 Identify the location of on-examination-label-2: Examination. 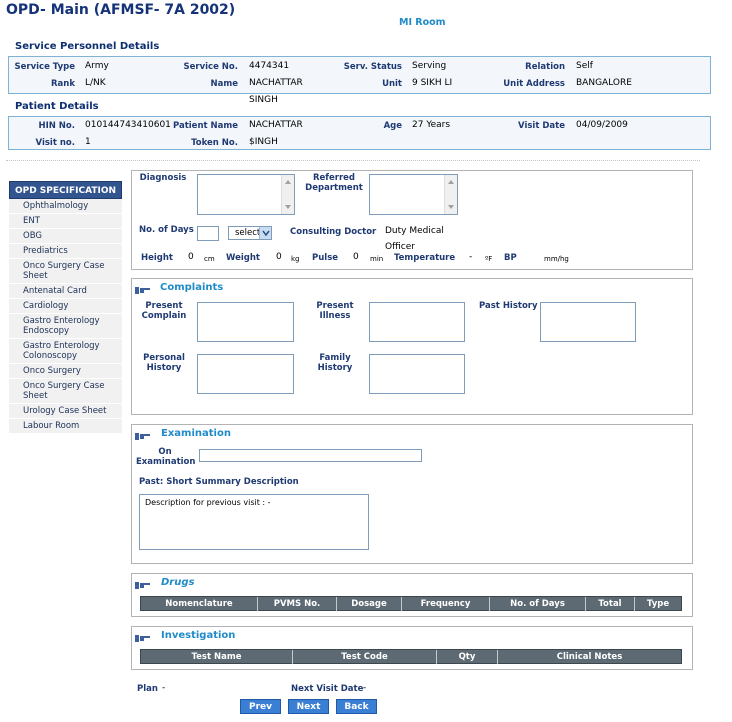
(166, 462).